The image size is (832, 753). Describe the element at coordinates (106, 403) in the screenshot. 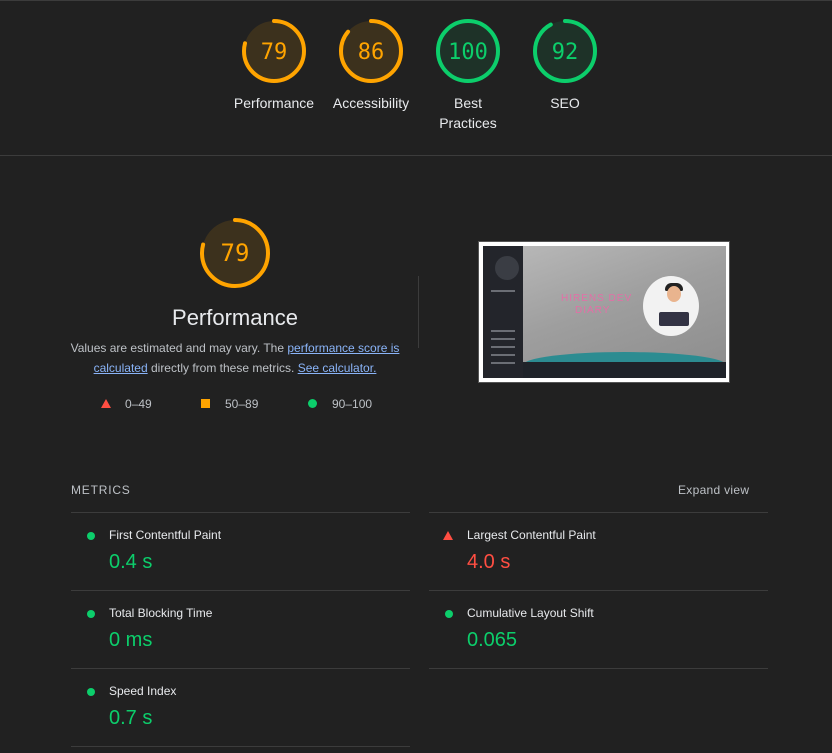

I see `triangle-icon` at that location.